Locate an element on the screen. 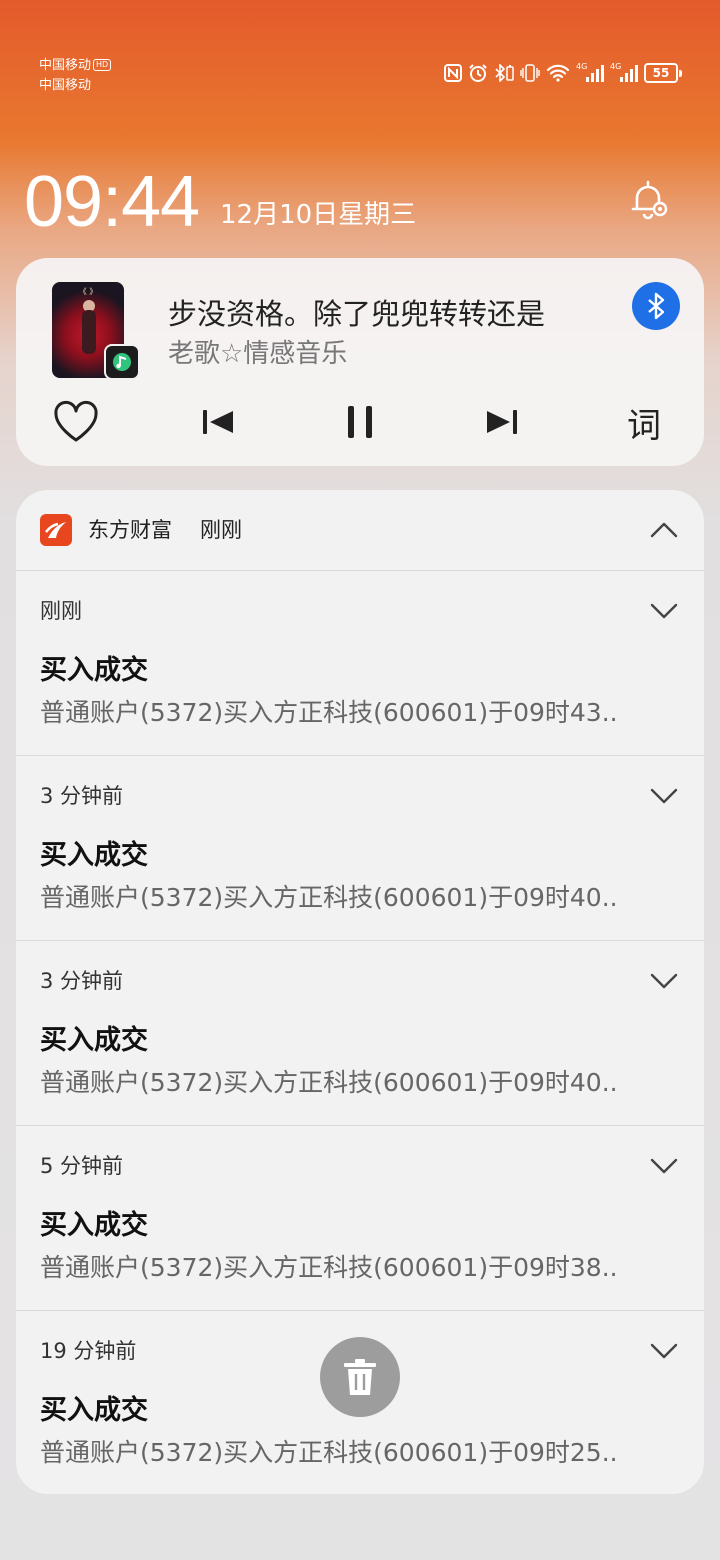  carrier-2: 中国移动 is located at coordinates (65, 85).